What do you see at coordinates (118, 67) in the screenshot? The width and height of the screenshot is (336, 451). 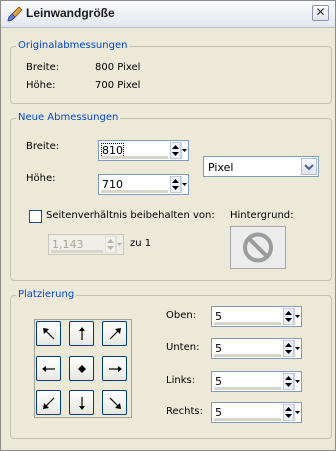 I see `original-width-value: 800 Pixel` at bounding box center [118, 67].